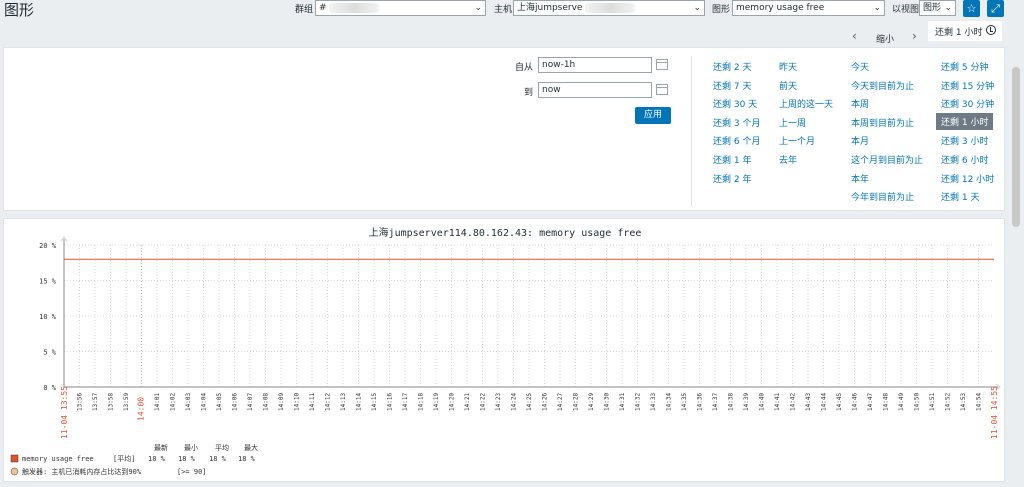 Image resolution: width=1024 pixels, height=487 pixels. What do you see at coordinates (860, 66) in the screenshot?
I see `quick-range-link: 今天` at bounding box center [860, 66].